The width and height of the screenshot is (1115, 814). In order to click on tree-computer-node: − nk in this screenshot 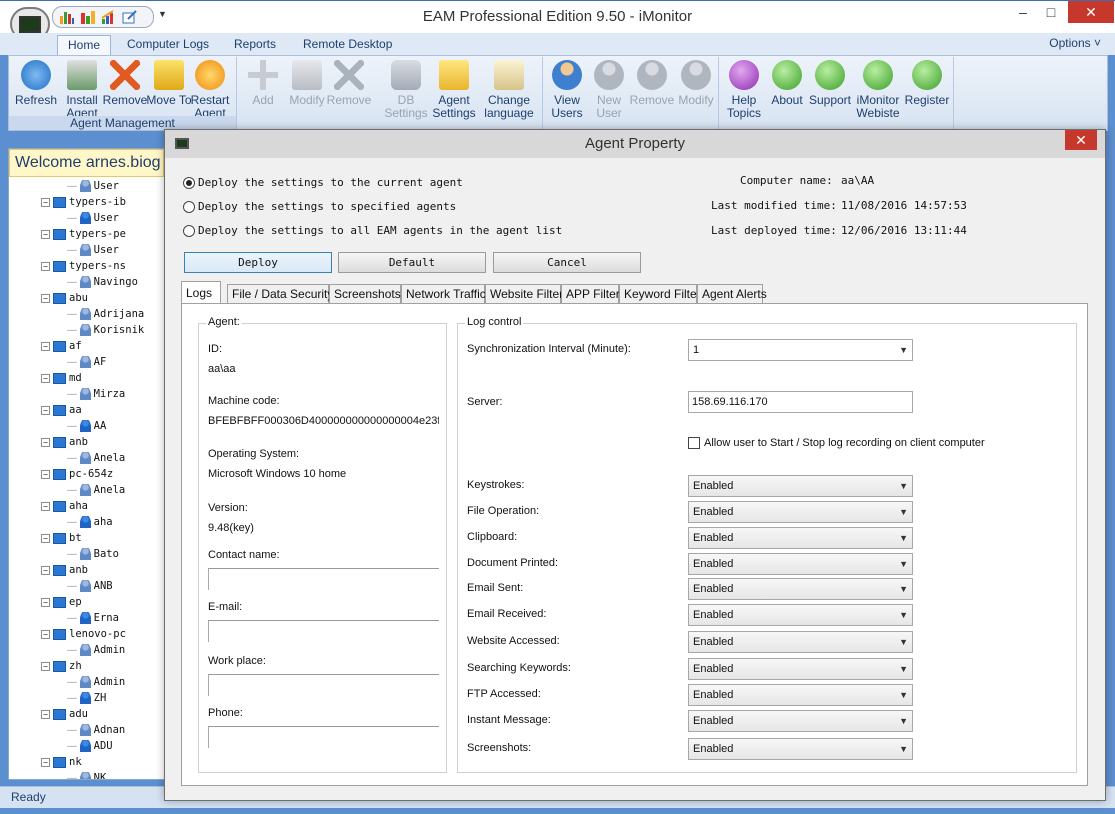, I will do `click(61, 762)`.